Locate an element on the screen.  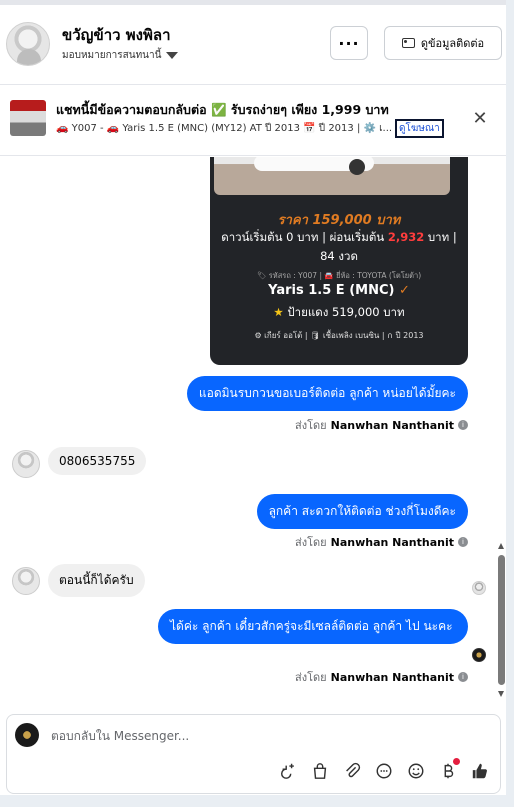
emoji-icon is located at coordinates (416, 771).